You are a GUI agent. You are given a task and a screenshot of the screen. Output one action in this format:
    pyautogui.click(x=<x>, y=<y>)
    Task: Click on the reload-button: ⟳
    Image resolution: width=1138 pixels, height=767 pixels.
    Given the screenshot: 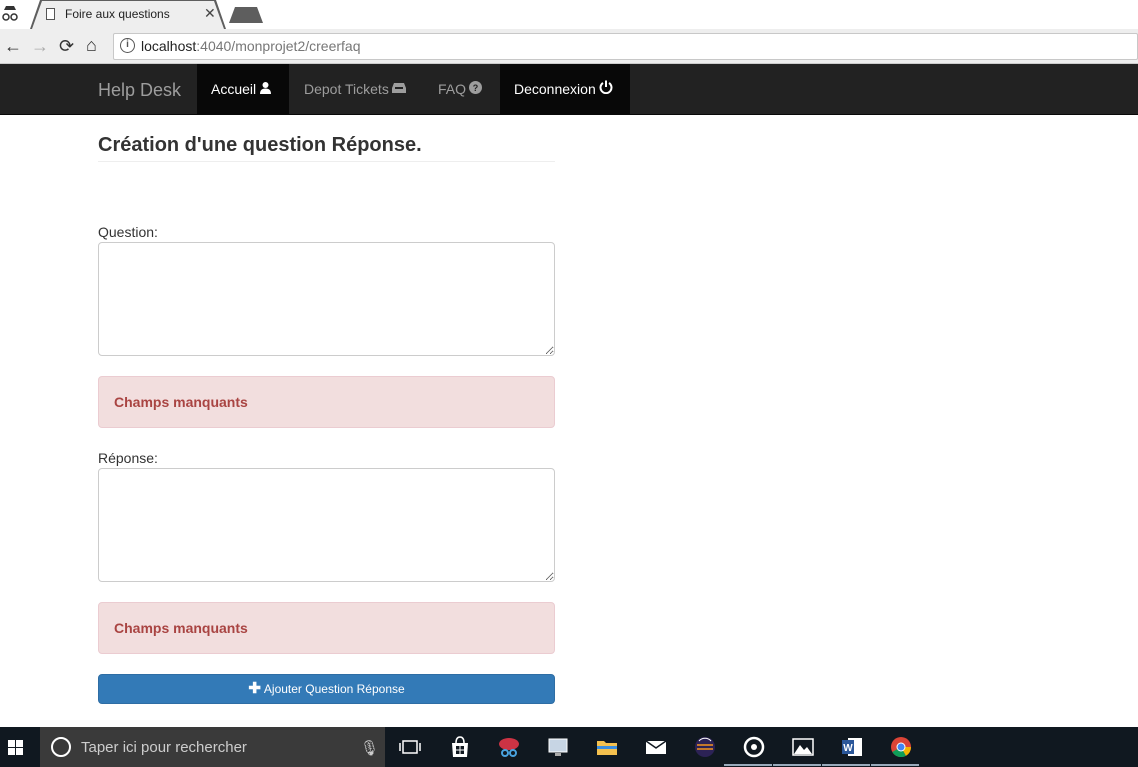 What is the action you would take?
    pyautogui.click(x=66, y=46)
    